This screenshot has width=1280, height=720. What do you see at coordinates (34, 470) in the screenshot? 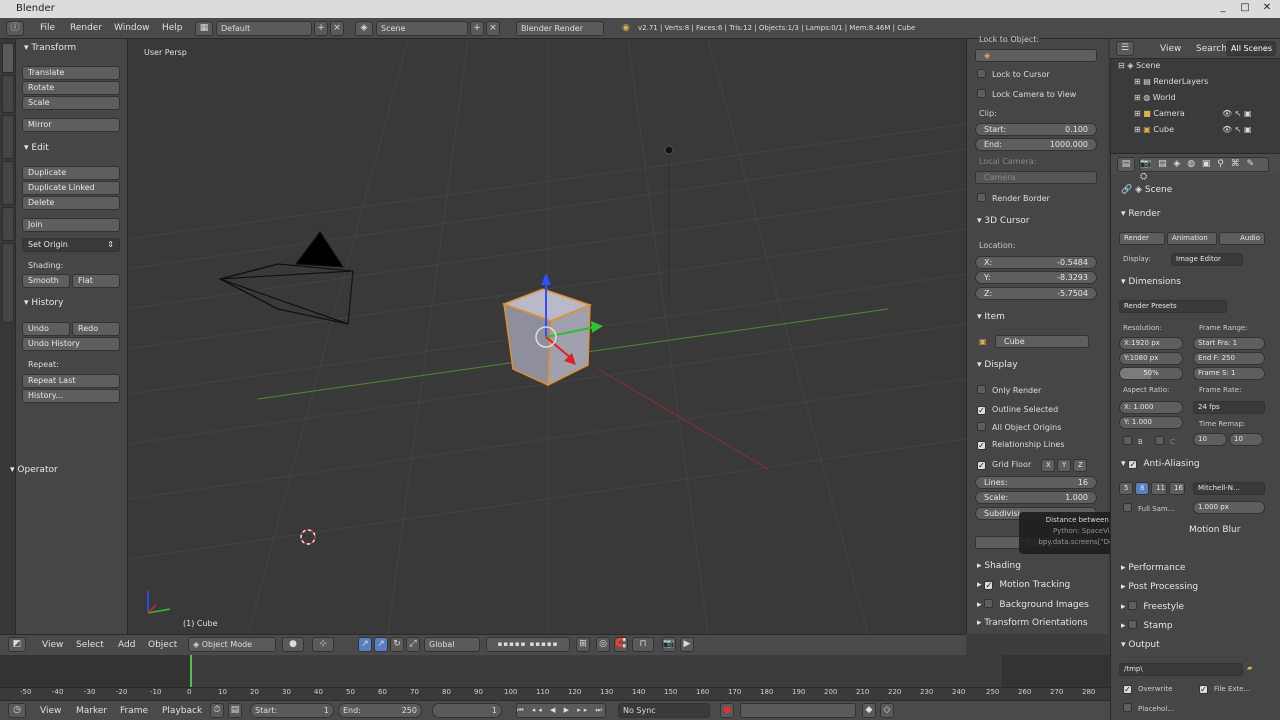
I see `operator-panel-header: ▾ Operator` at bounding box center [34, 470].